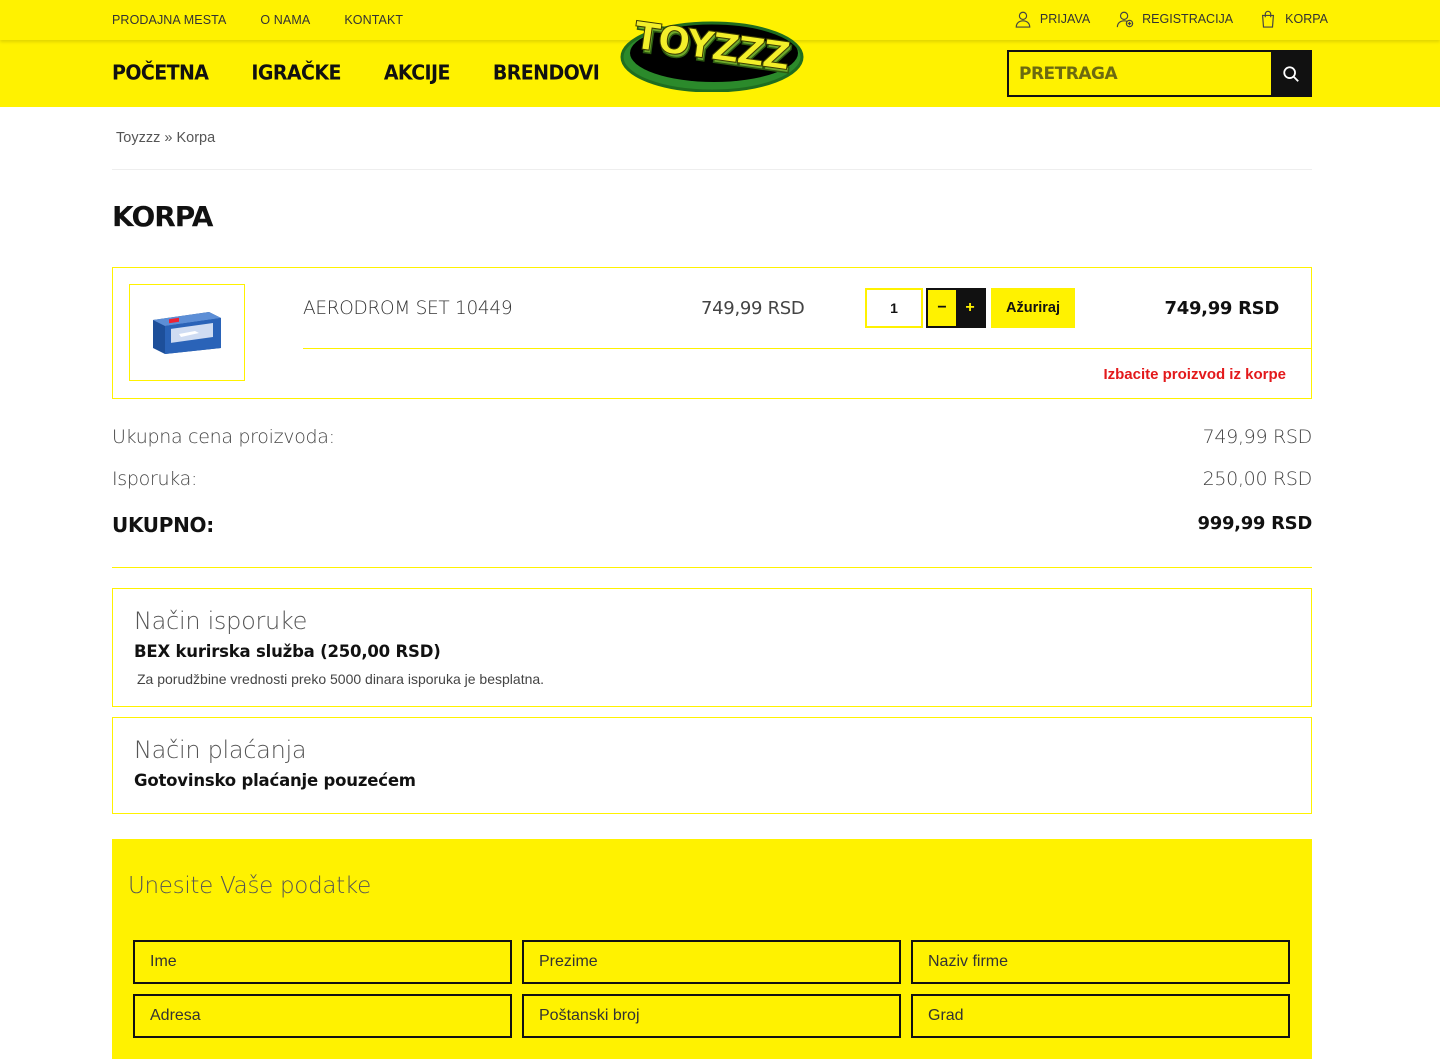 This screenshot has height=1059, width=1440. What do you see at coordinates (1257, 437) in the screenshot?
I see `summary-products-value: 749,99 RSD` at bounding box center [1257, 437].